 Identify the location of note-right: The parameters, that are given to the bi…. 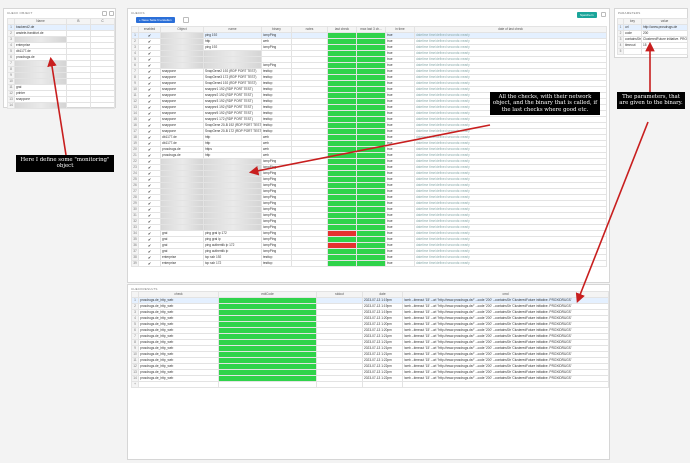
(651, 100).